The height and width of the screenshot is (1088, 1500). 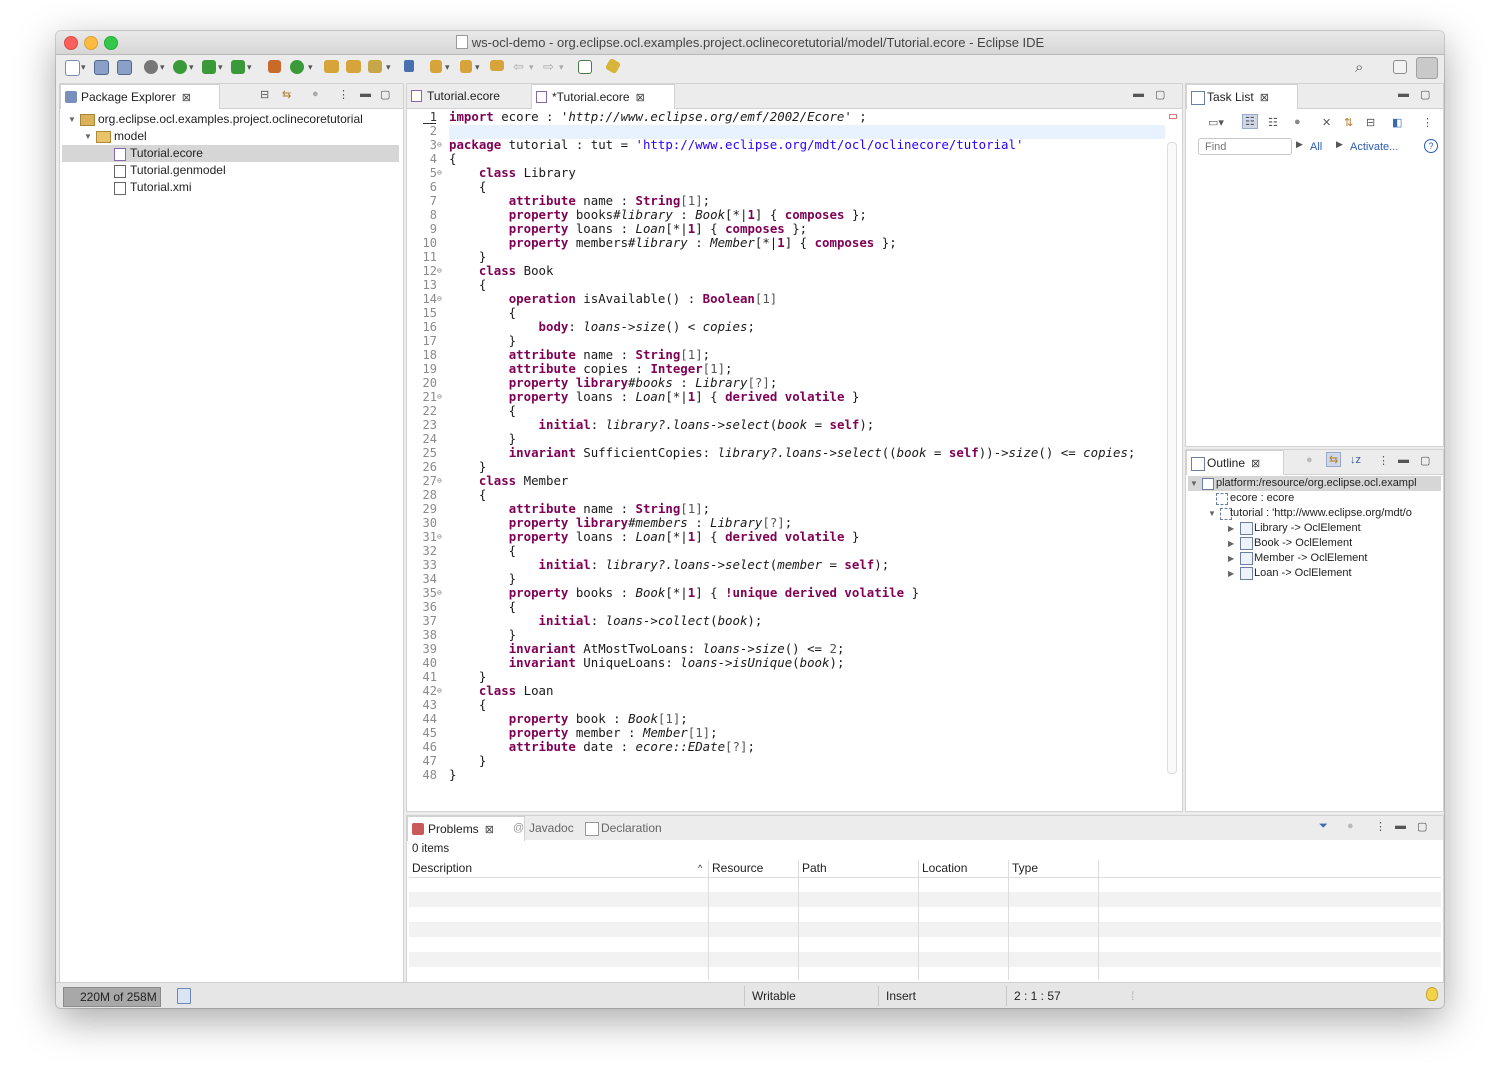 What do you see at coordinates (602, 747) in the screenshot?
I see `code-line: attribute date : ecore::EDate[?];` at bounding box center [602, 747].